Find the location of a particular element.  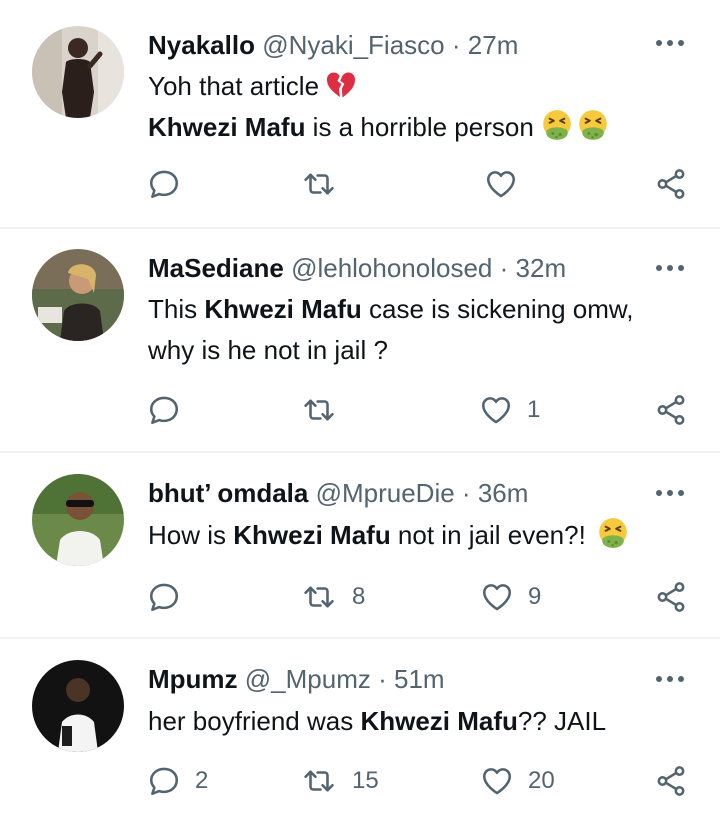

tweet-text-segment: her boyfriend was is located at coordinates (254, 721).